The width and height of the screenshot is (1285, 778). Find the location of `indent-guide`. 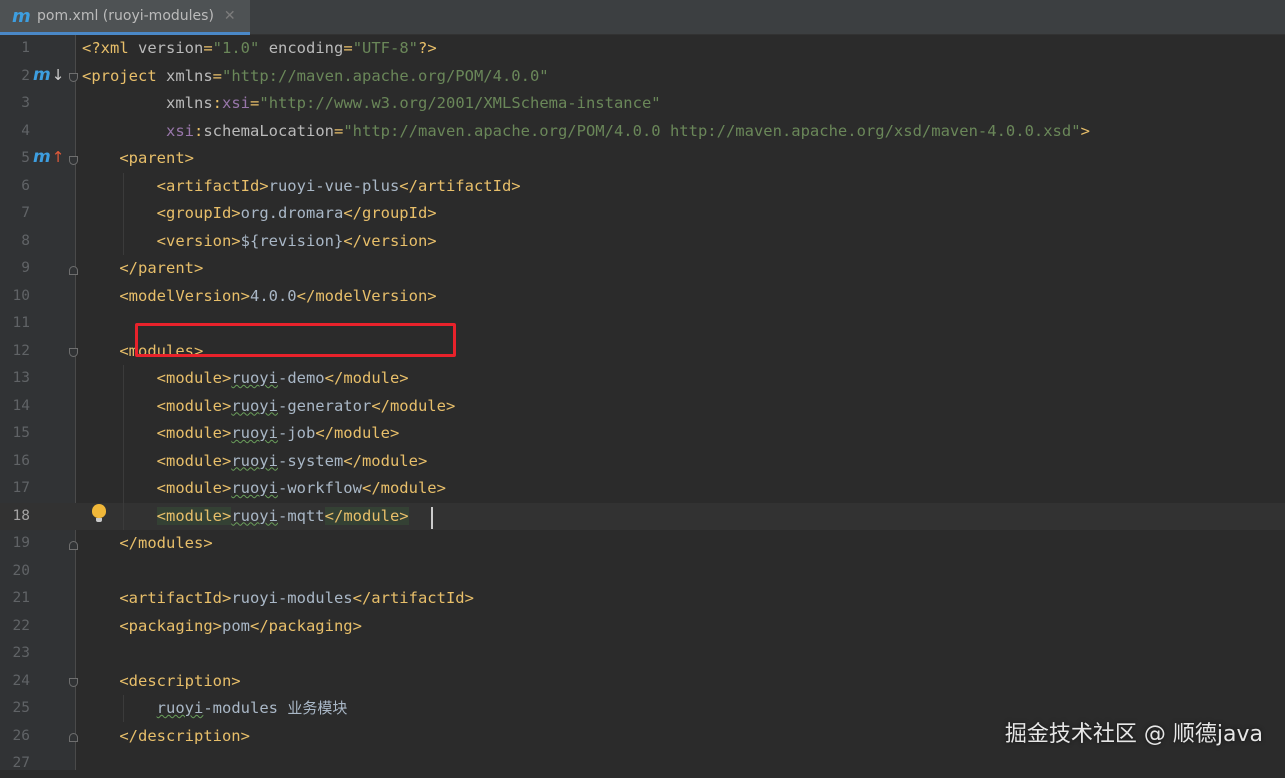

indent-guide is located at coordinates (123, 708).